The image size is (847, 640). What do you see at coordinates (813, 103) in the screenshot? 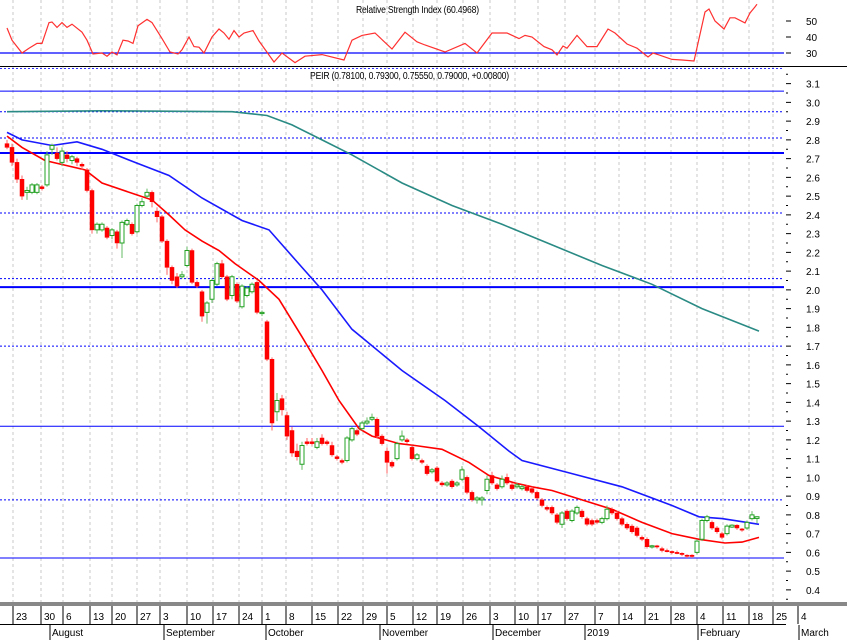
I see `price-tick-label: 3.0` at bounding box center [813, 103].